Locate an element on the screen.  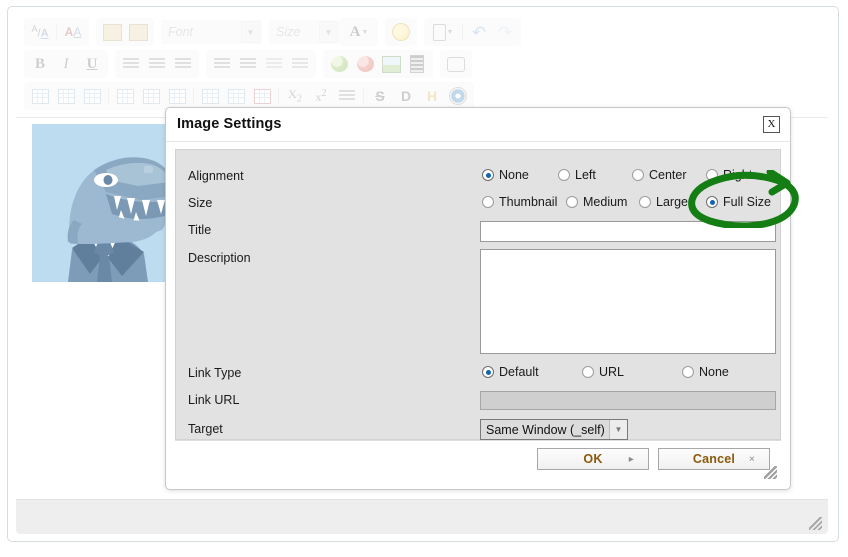
attachment-icon: ▼ is located at coordinates (443, 32).